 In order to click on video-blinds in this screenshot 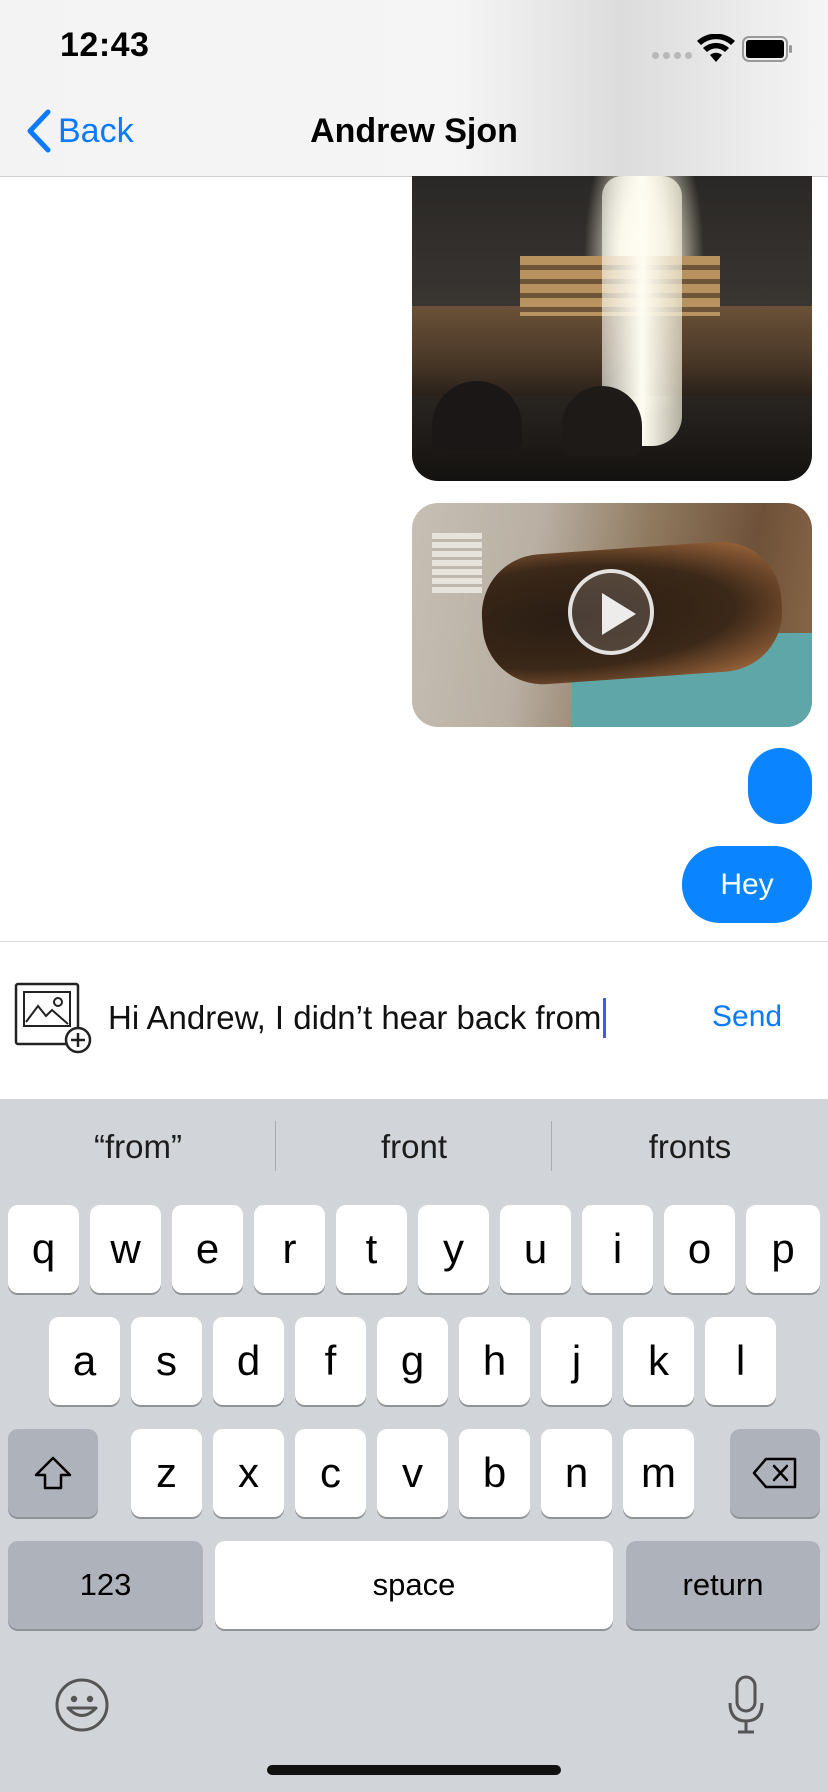, I will do `click(457, 563)`.